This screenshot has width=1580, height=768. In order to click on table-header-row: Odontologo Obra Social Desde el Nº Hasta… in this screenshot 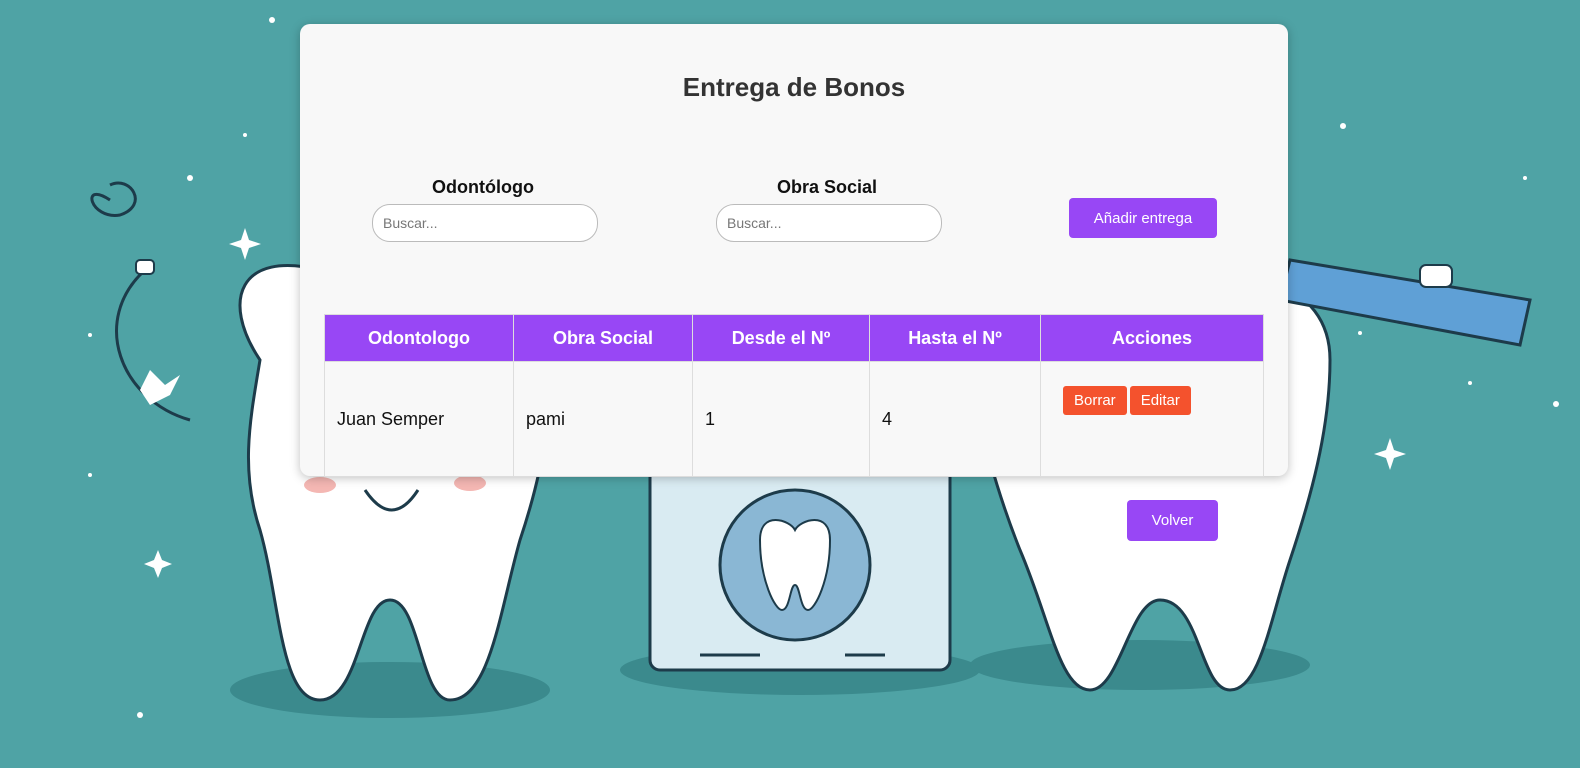, I will do `click(794, 338)`.